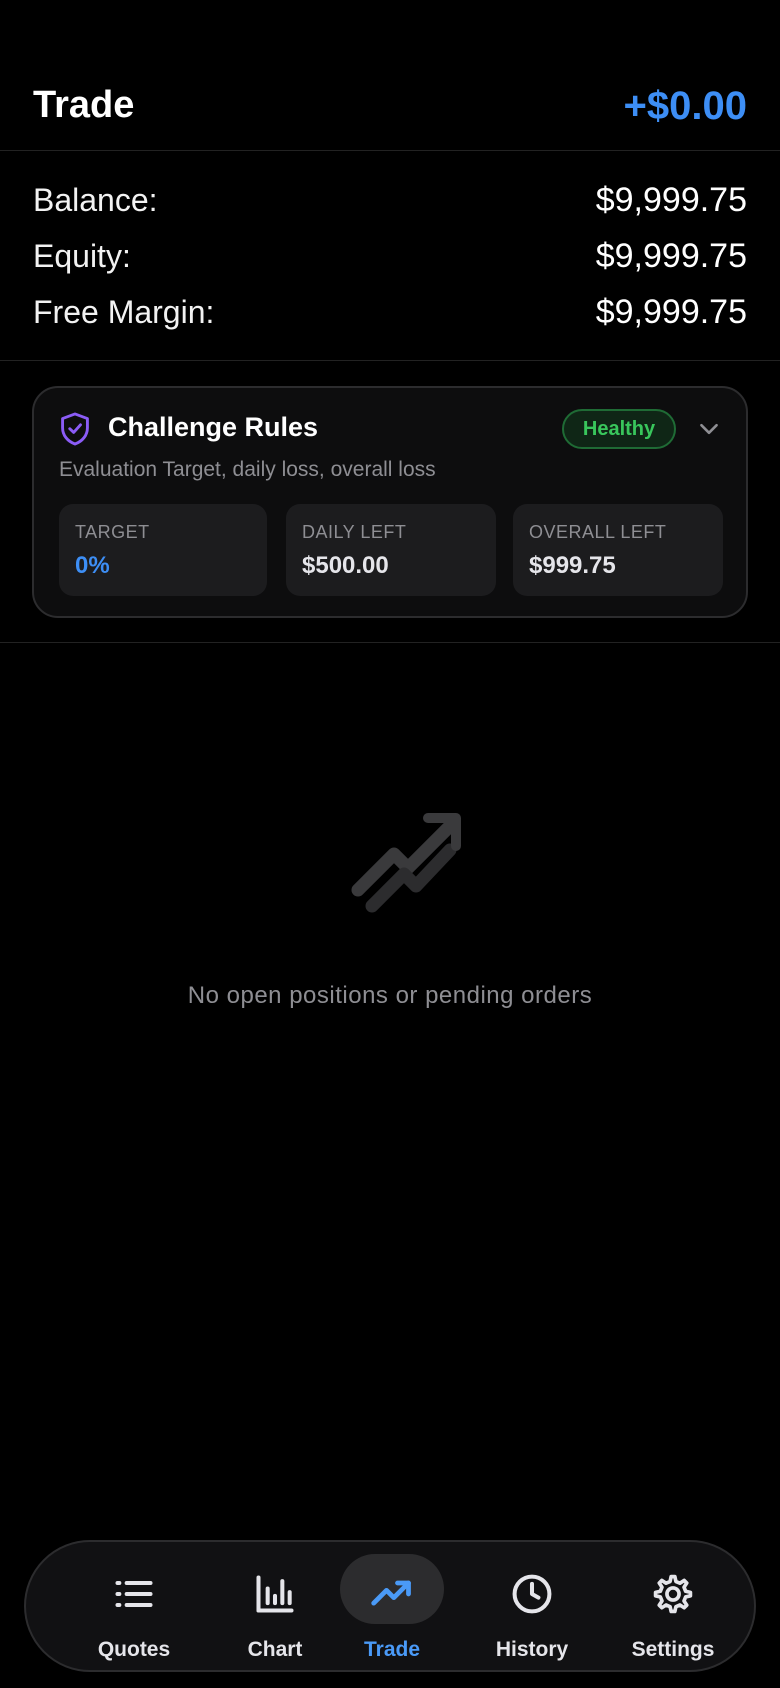 The image size is (780, 1688). I want to click on clock-icon, so click(532, 1594).